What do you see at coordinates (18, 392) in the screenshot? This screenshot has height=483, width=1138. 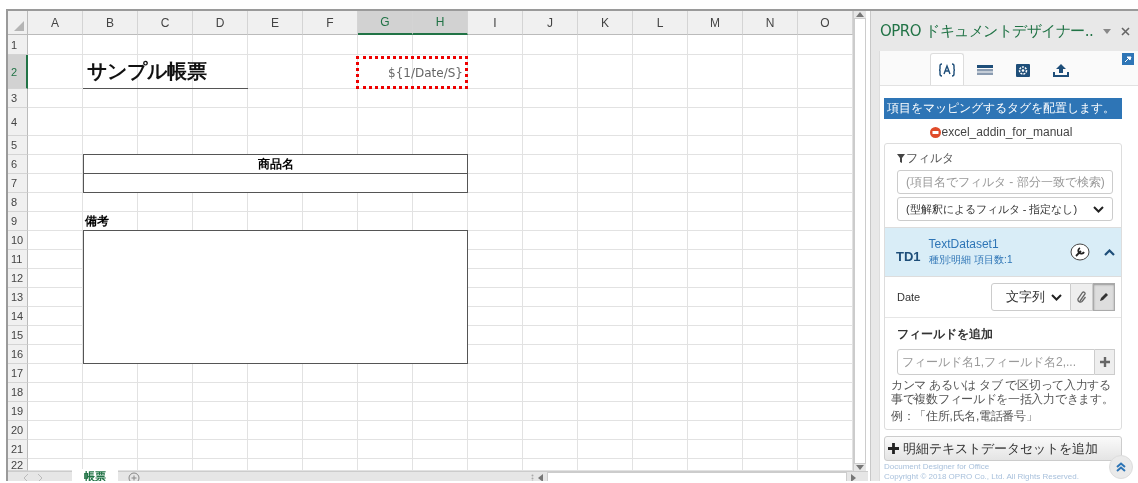 I see `row-header: 18` at bounding box center [18, 392].